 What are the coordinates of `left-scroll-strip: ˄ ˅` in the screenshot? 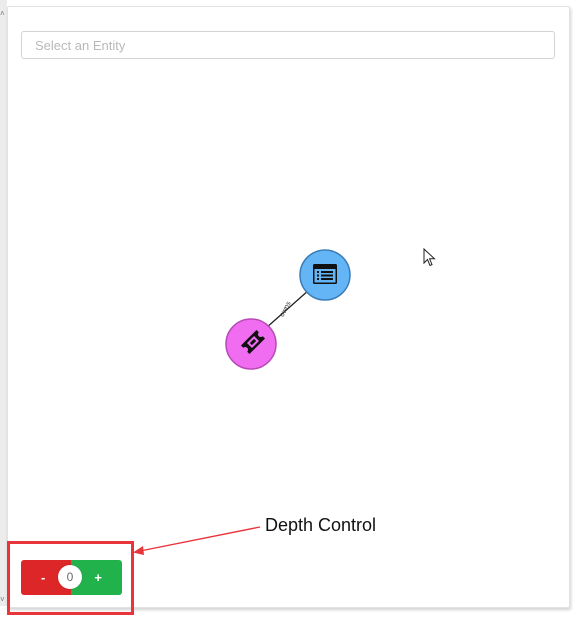 It's located at (3, 303).